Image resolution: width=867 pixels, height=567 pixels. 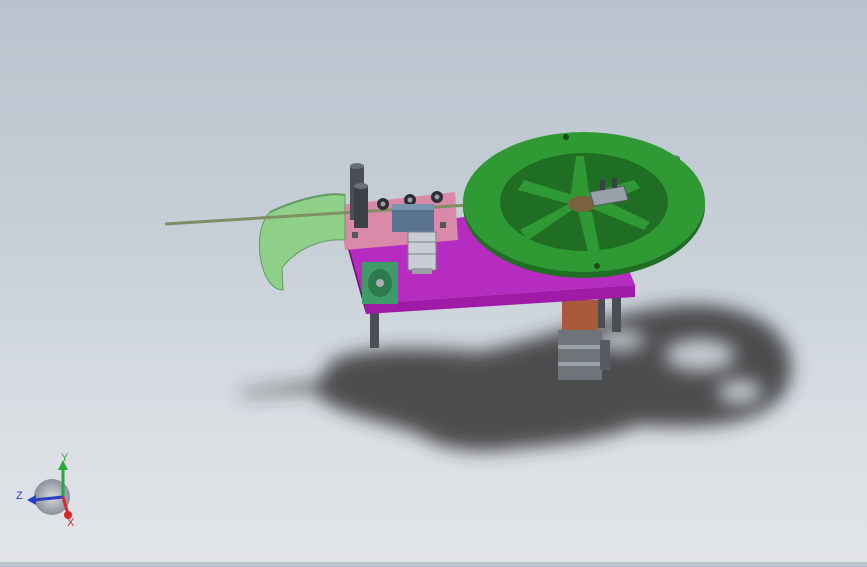 What do you see at coordinates (45, 490) in the screenshot?
I see `coordinate-triad-icon: Y Z X` at bounding box center [45, 490].